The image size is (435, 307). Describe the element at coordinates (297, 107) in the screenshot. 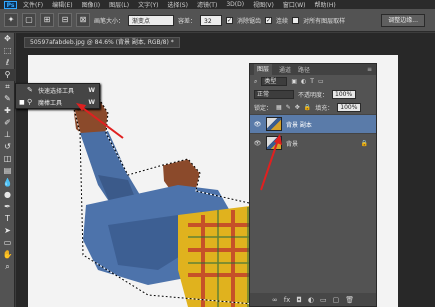

I see `lock-move-icon: ✥` at that location.